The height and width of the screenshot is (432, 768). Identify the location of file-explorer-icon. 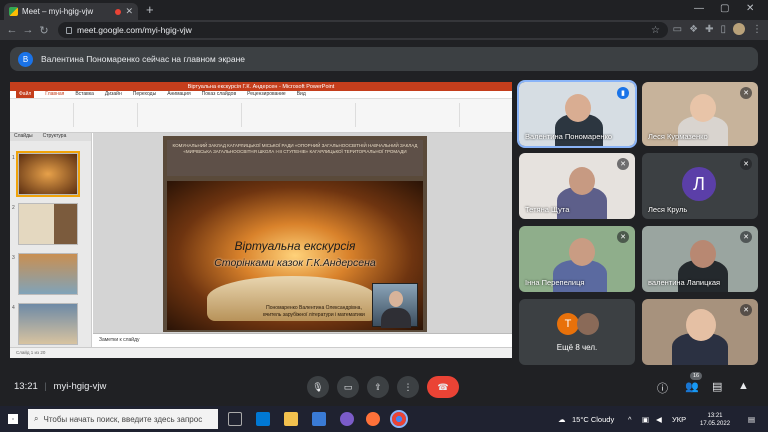
(291, 419).